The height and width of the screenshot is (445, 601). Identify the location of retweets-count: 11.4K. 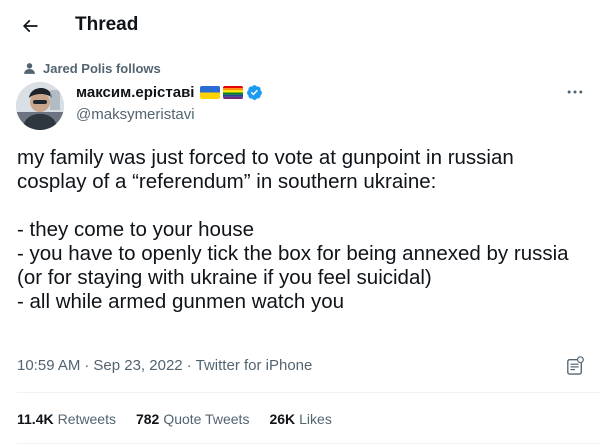
(35, 419).